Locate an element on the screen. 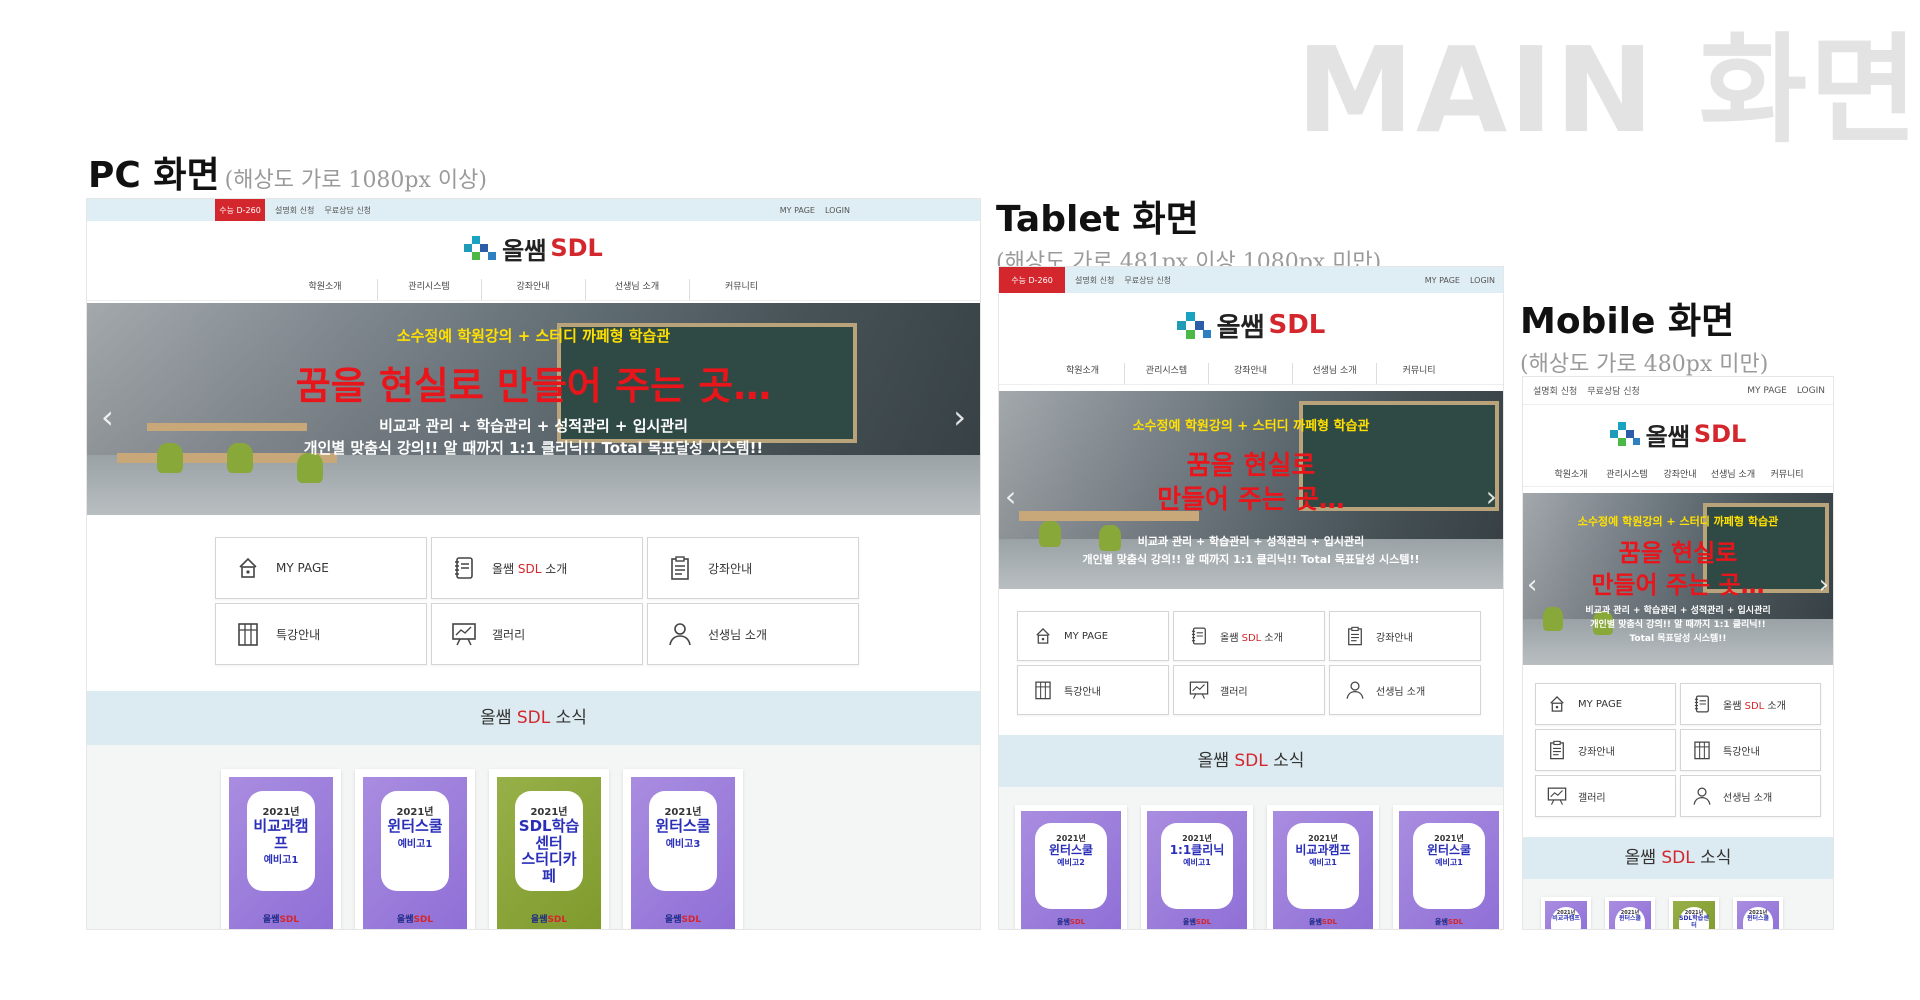  news-card-label: 2021년 윈터스쿨 예비고3 is located at coordinates (683, 841).